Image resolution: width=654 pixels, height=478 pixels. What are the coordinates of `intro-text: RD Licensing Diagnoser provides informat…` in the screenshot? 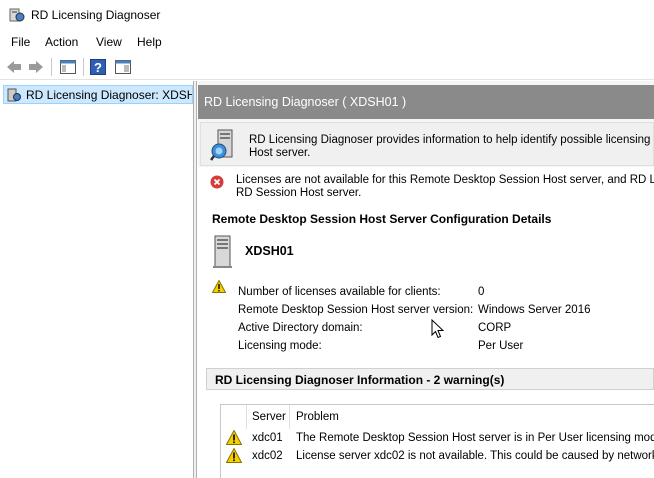 It's located at (451, 146).